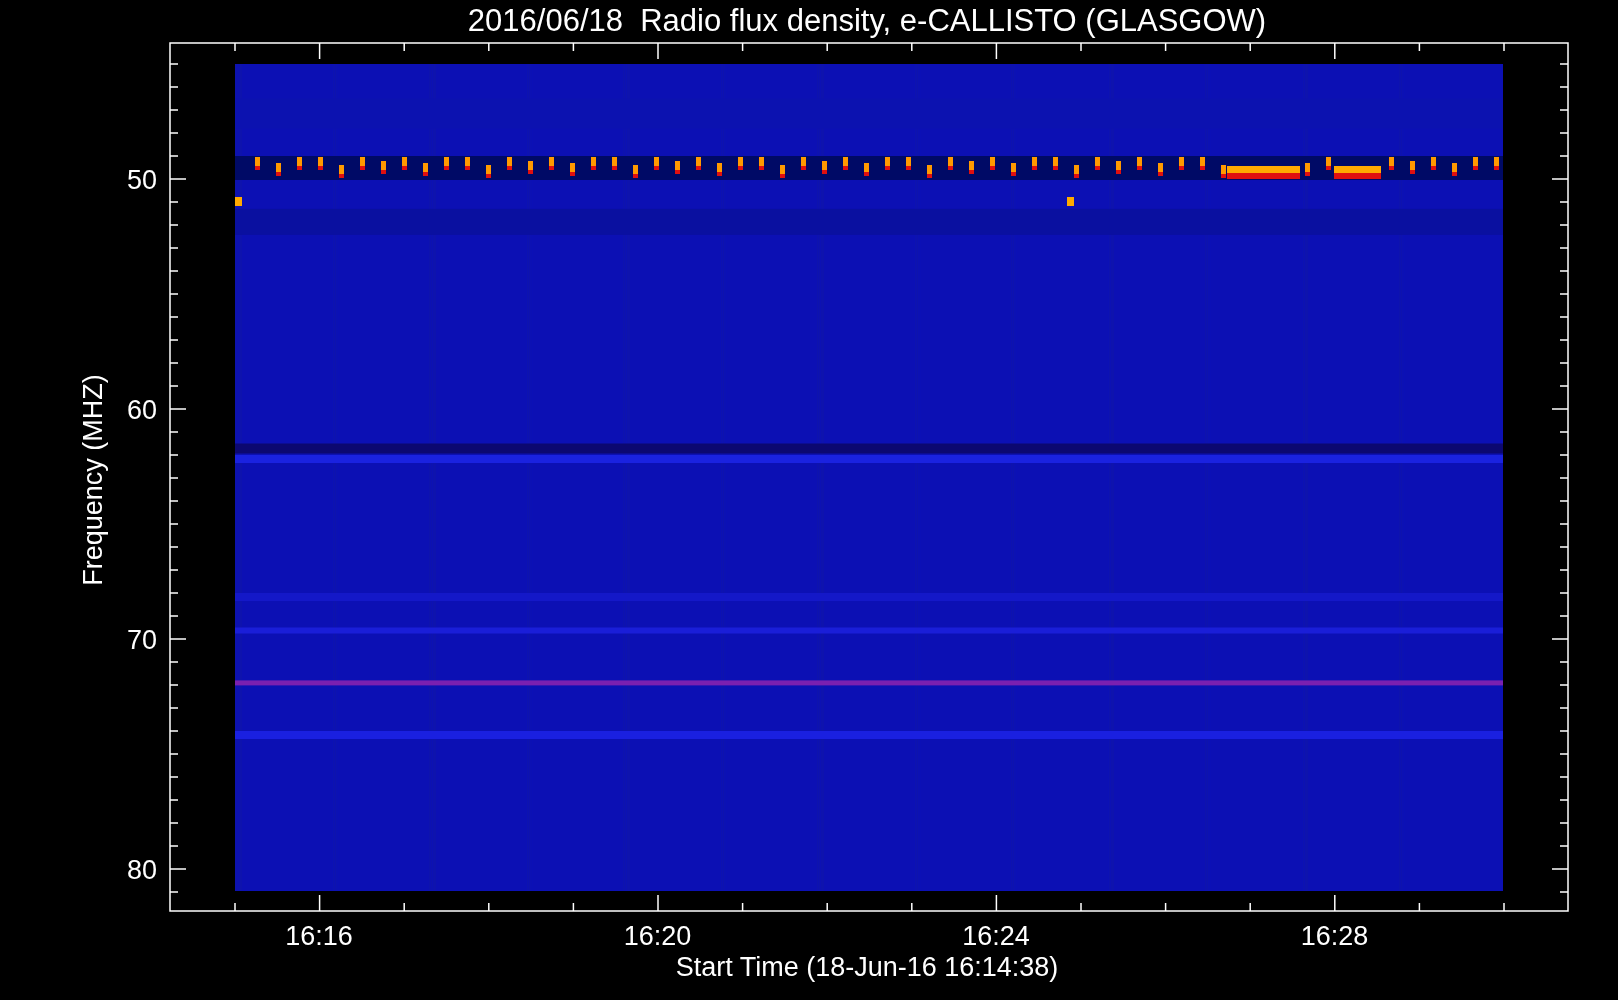 This screenshot has width=1618, height=1000. I want to click on x-tick-label: 16:28, so click(1334, 936).